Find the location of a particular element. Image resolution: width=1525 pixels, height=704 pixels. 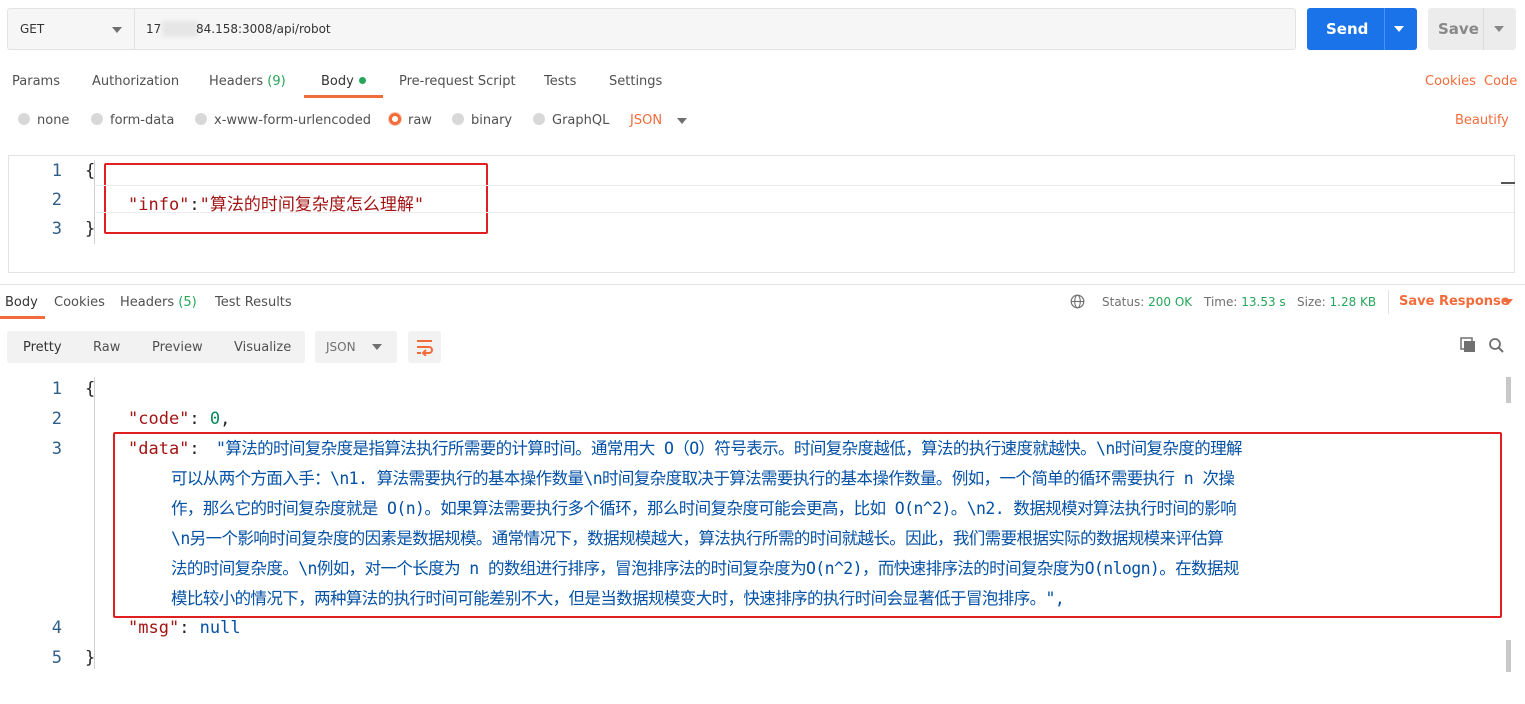

wrap-lines-icon is located at coordinates (425, 348).